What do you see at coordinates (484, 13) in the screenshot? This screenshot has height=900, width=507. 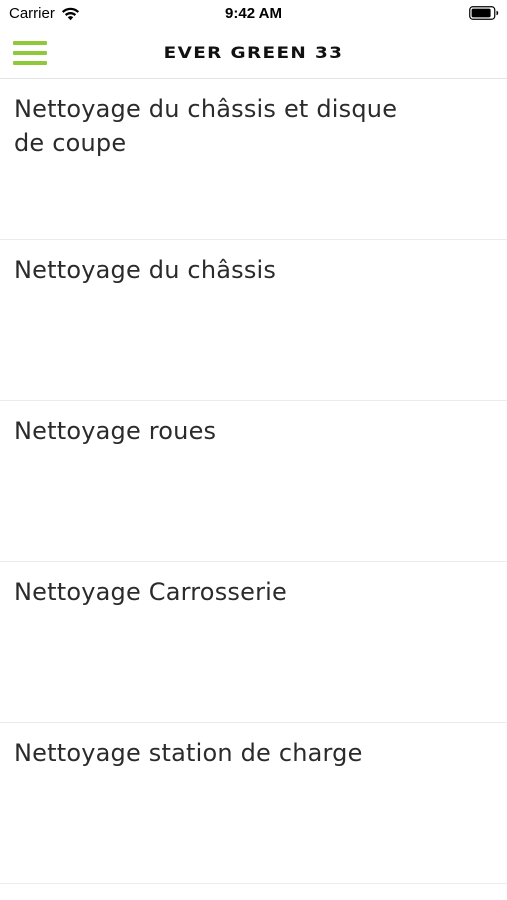 I see `battery-icon` at bounding box center [484, 13].